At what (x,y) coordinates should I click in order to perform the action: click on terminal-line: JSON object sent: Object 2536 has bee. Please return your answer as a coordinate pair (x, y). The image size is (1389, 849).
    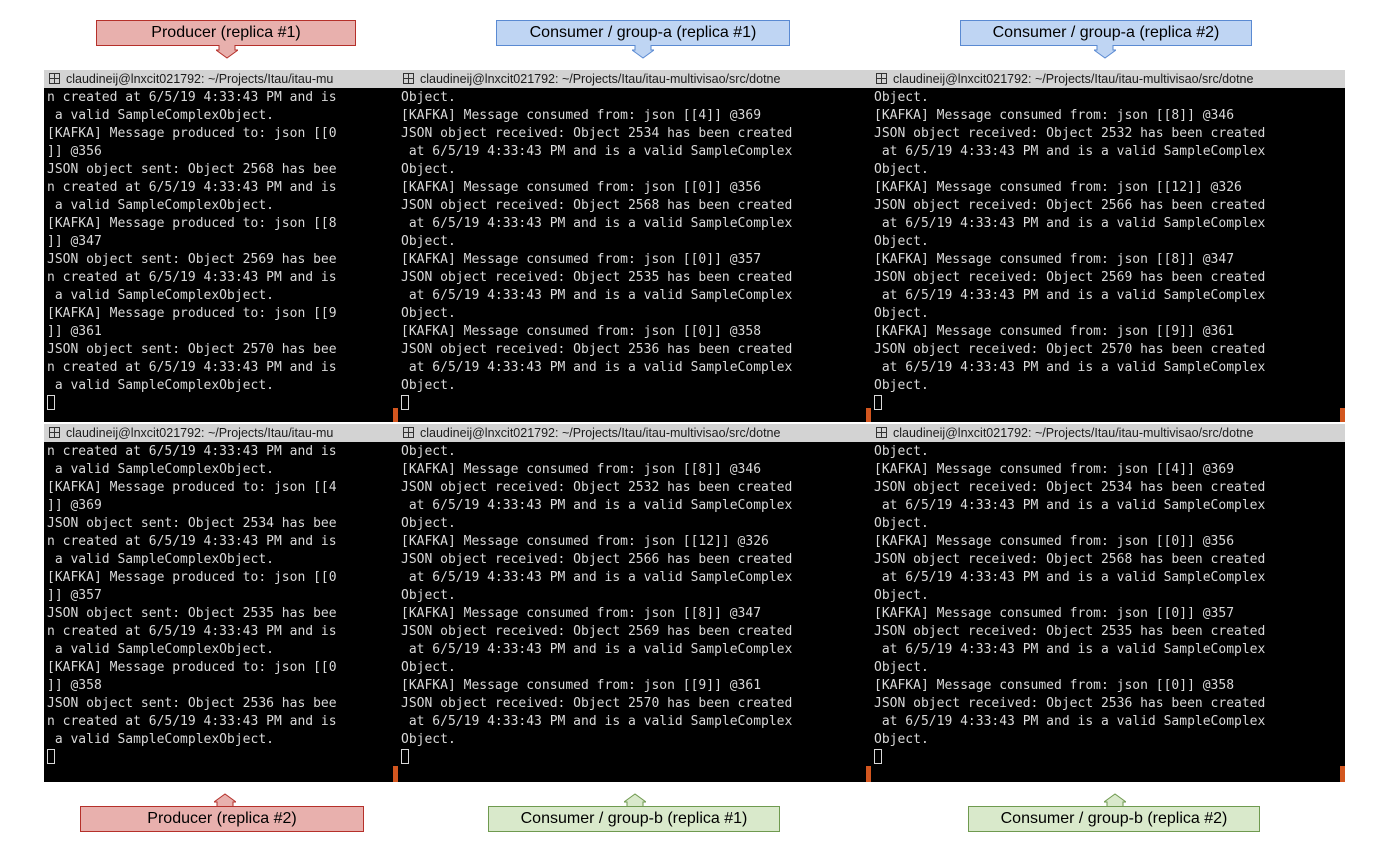
    Looking at the image, I should click on (192, 703).